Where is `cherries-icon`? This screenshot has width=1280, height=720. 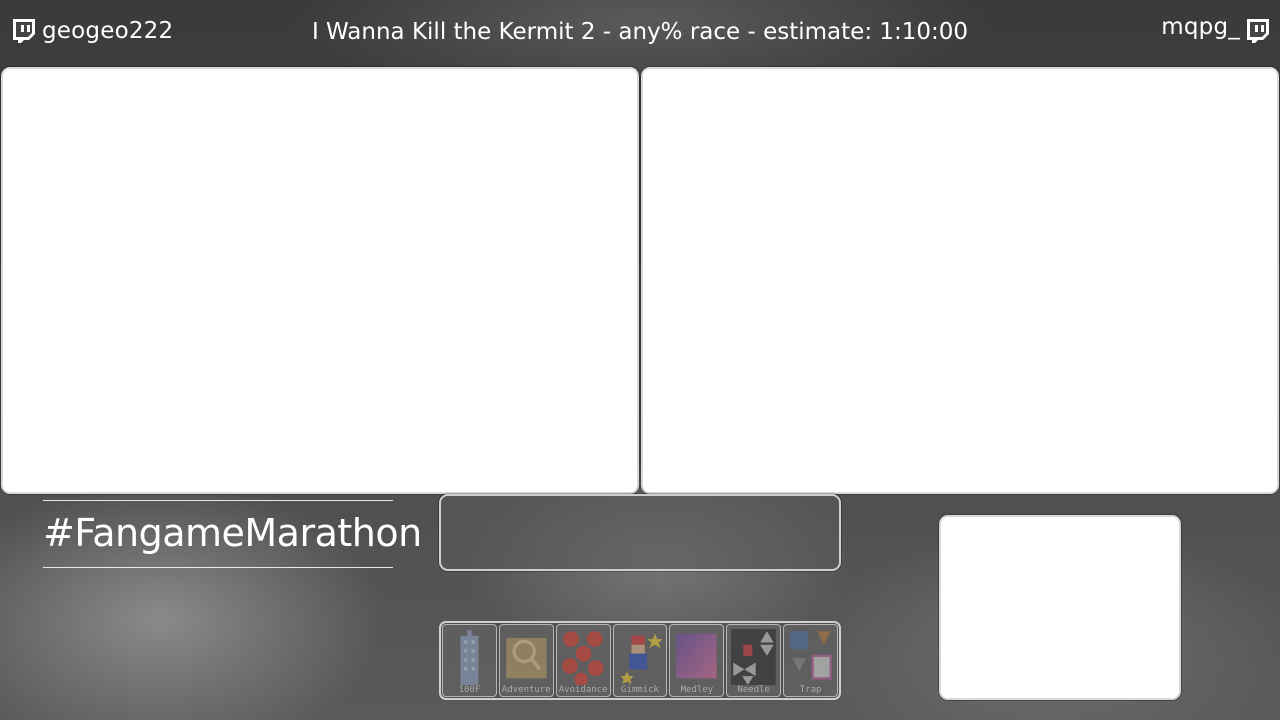
cherries-icon is located at coordinates (582, 658).